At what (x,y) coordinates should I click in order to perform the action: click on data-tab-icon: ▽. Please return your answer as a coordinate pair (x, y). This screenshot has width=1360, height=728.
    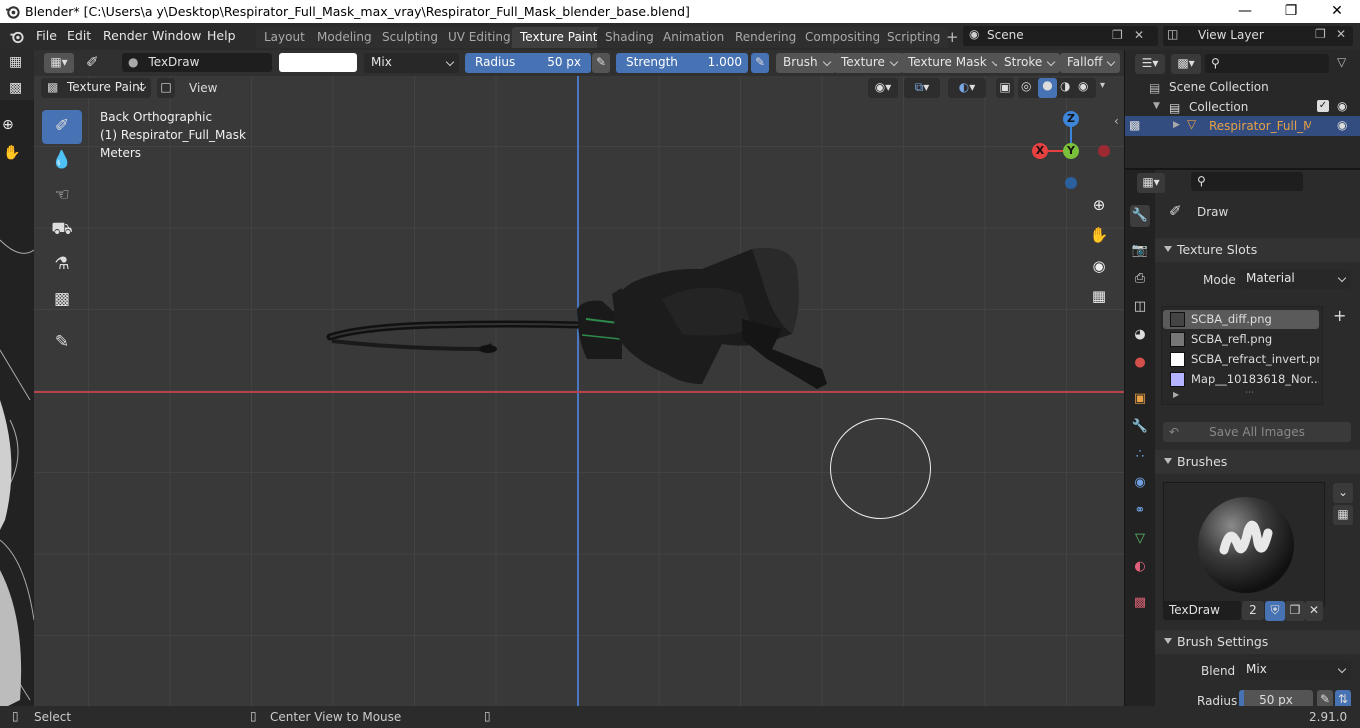
    Looking at the image, I should click on (1140, 539).